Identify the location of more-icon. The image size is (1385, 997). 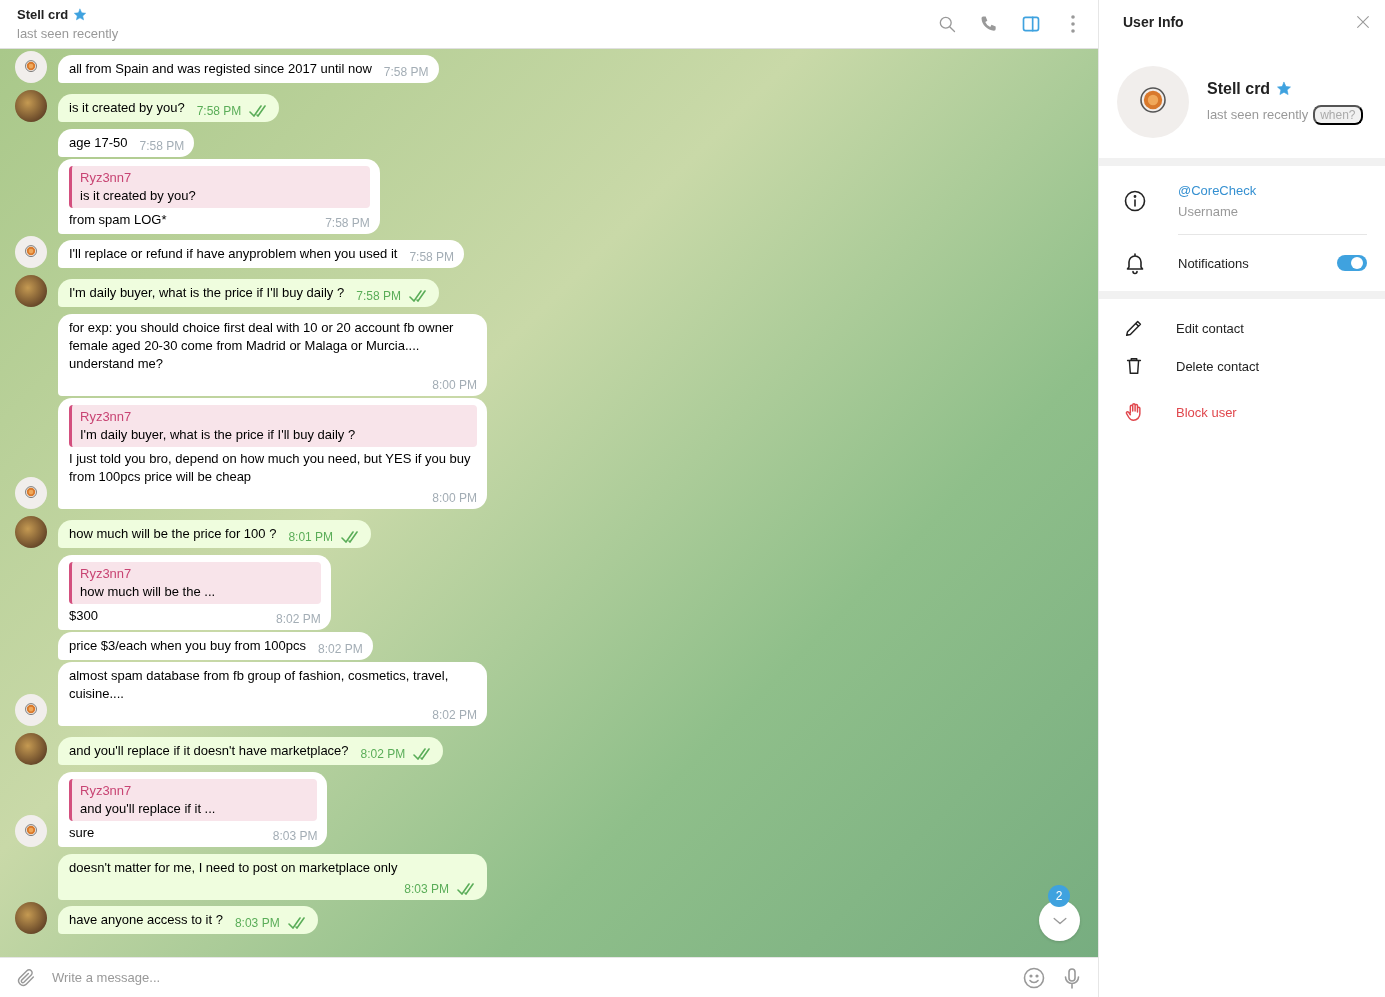
(1073, 24).